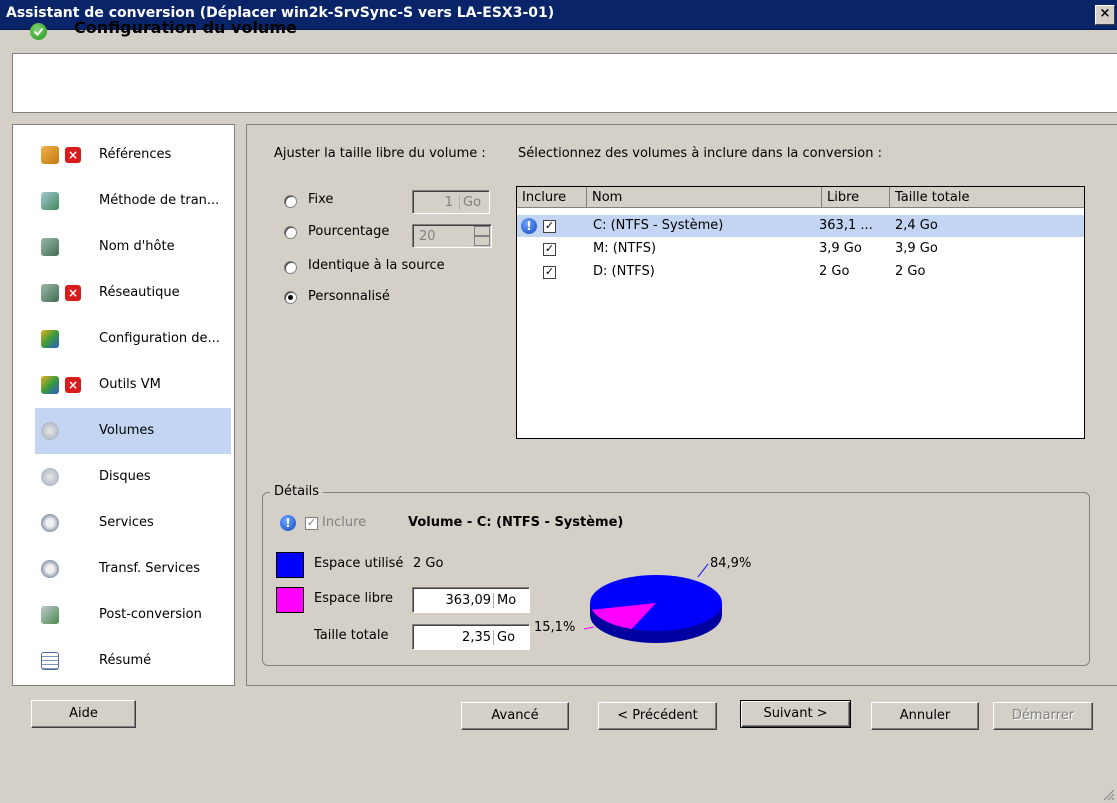 The image size is (1117, 803). What do you see at coordinates (516, 522) in the screenshot?
I see `details-volume-title: Volume - C: (NTFS - Système)` at bounding box center [516, 522].